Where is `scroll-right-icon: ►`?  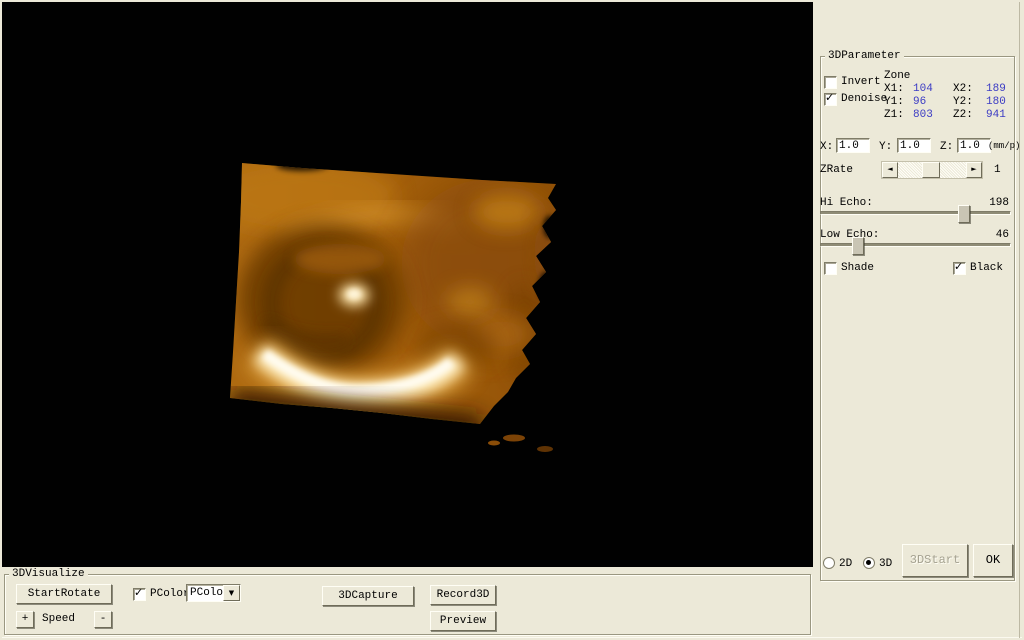
scroll-right-icon: ► is located at coordinates (974, 169).